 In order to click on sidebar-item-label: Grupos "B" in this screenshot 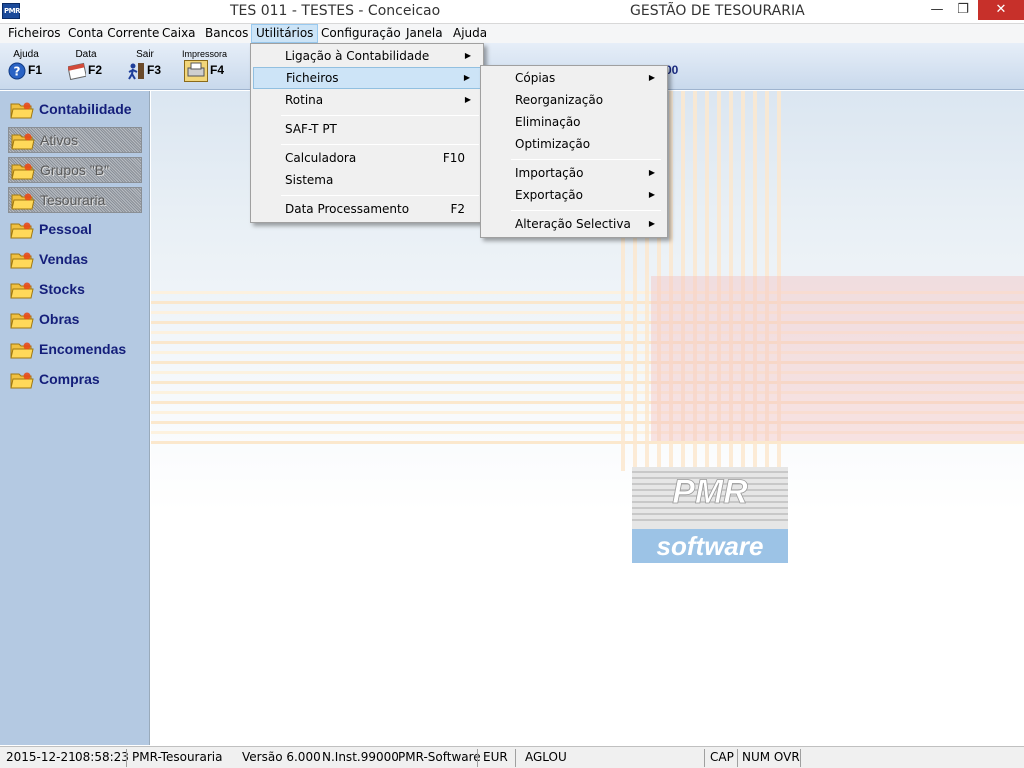, I will do `click(75, 170)`.